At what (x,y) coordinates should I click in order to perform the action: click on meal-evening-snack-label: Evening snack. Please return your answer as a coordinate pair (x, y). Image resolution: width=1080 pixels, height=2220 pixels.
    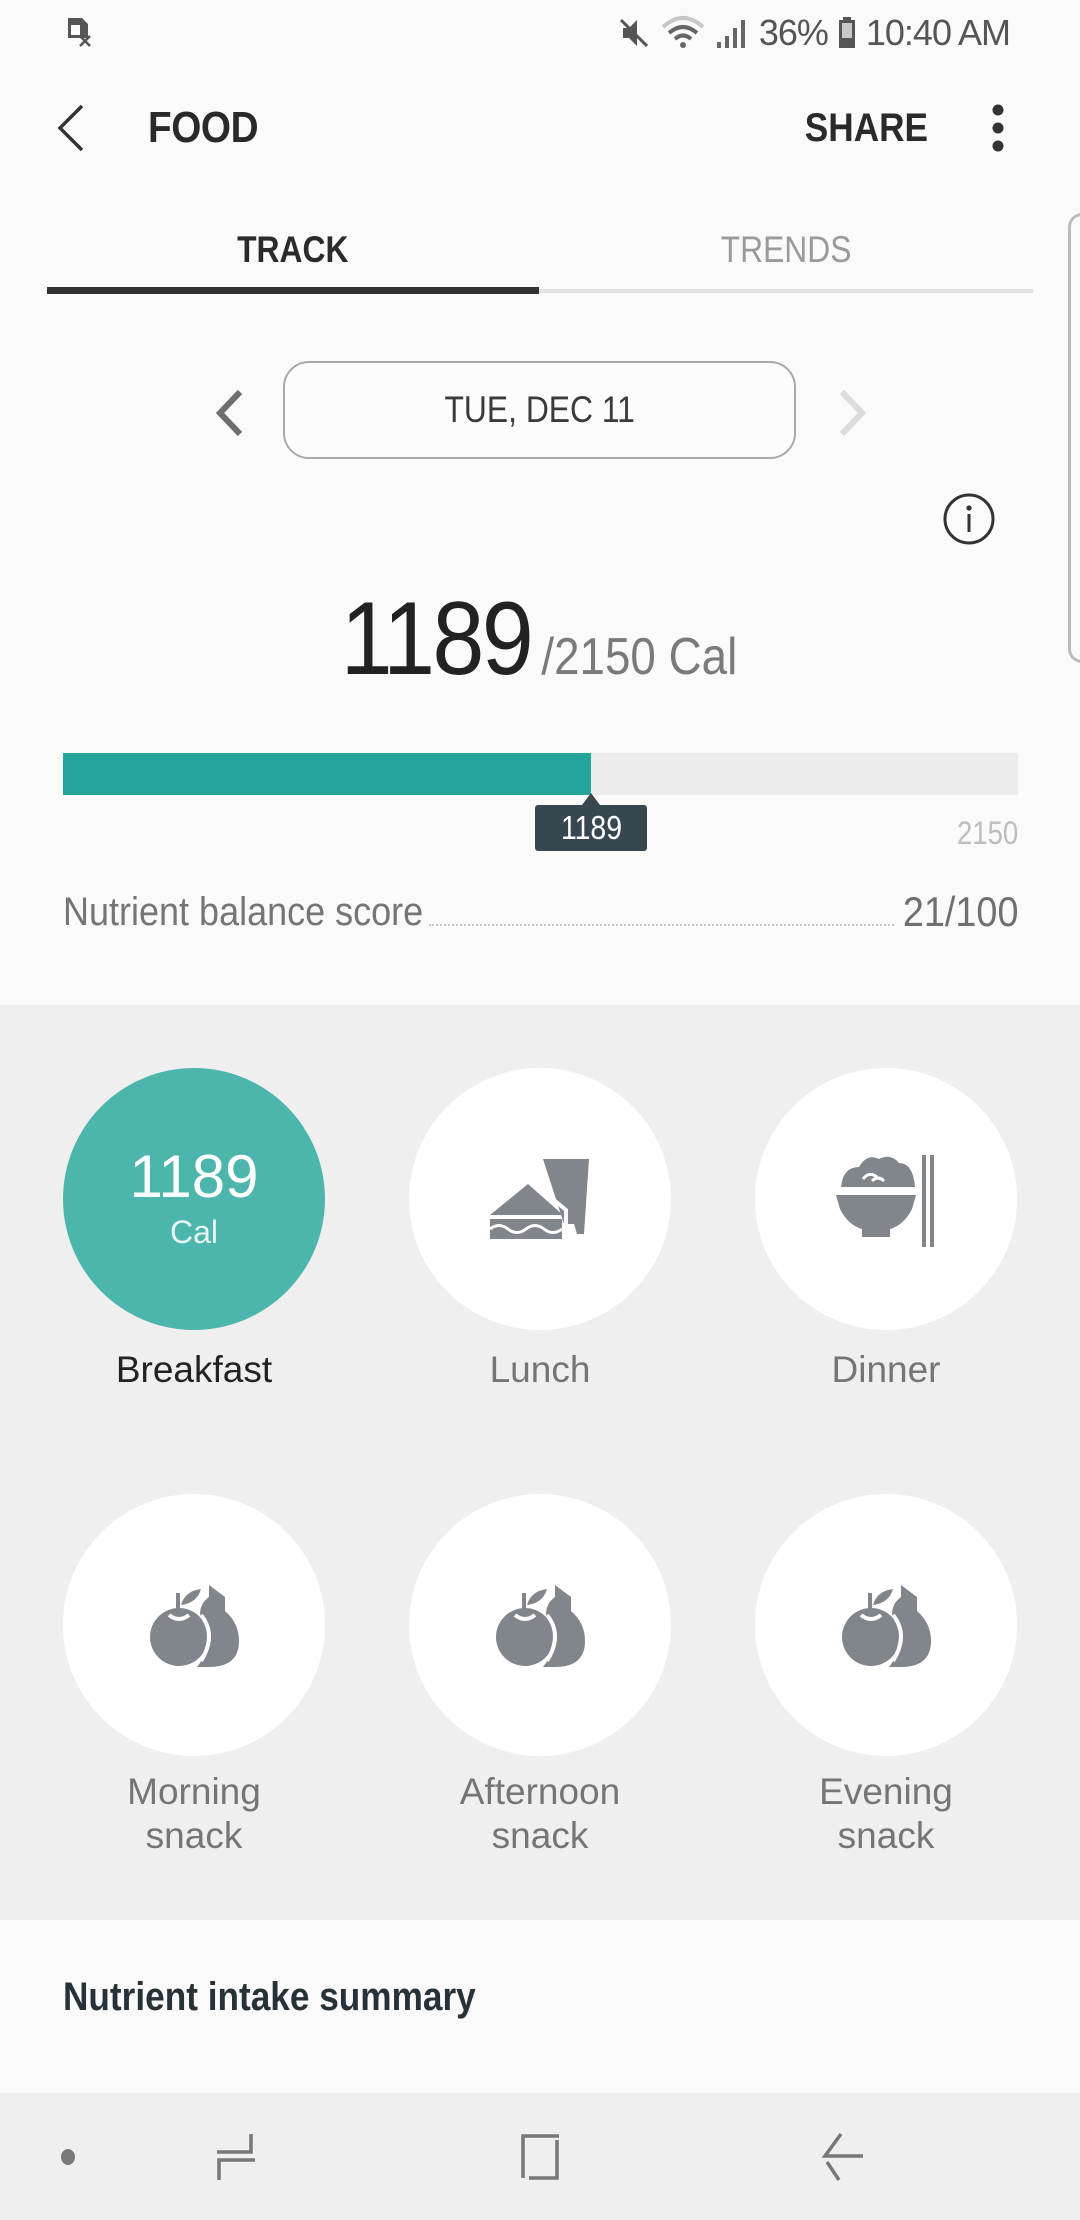
    Looking at the image, I should click on (886, 1814).